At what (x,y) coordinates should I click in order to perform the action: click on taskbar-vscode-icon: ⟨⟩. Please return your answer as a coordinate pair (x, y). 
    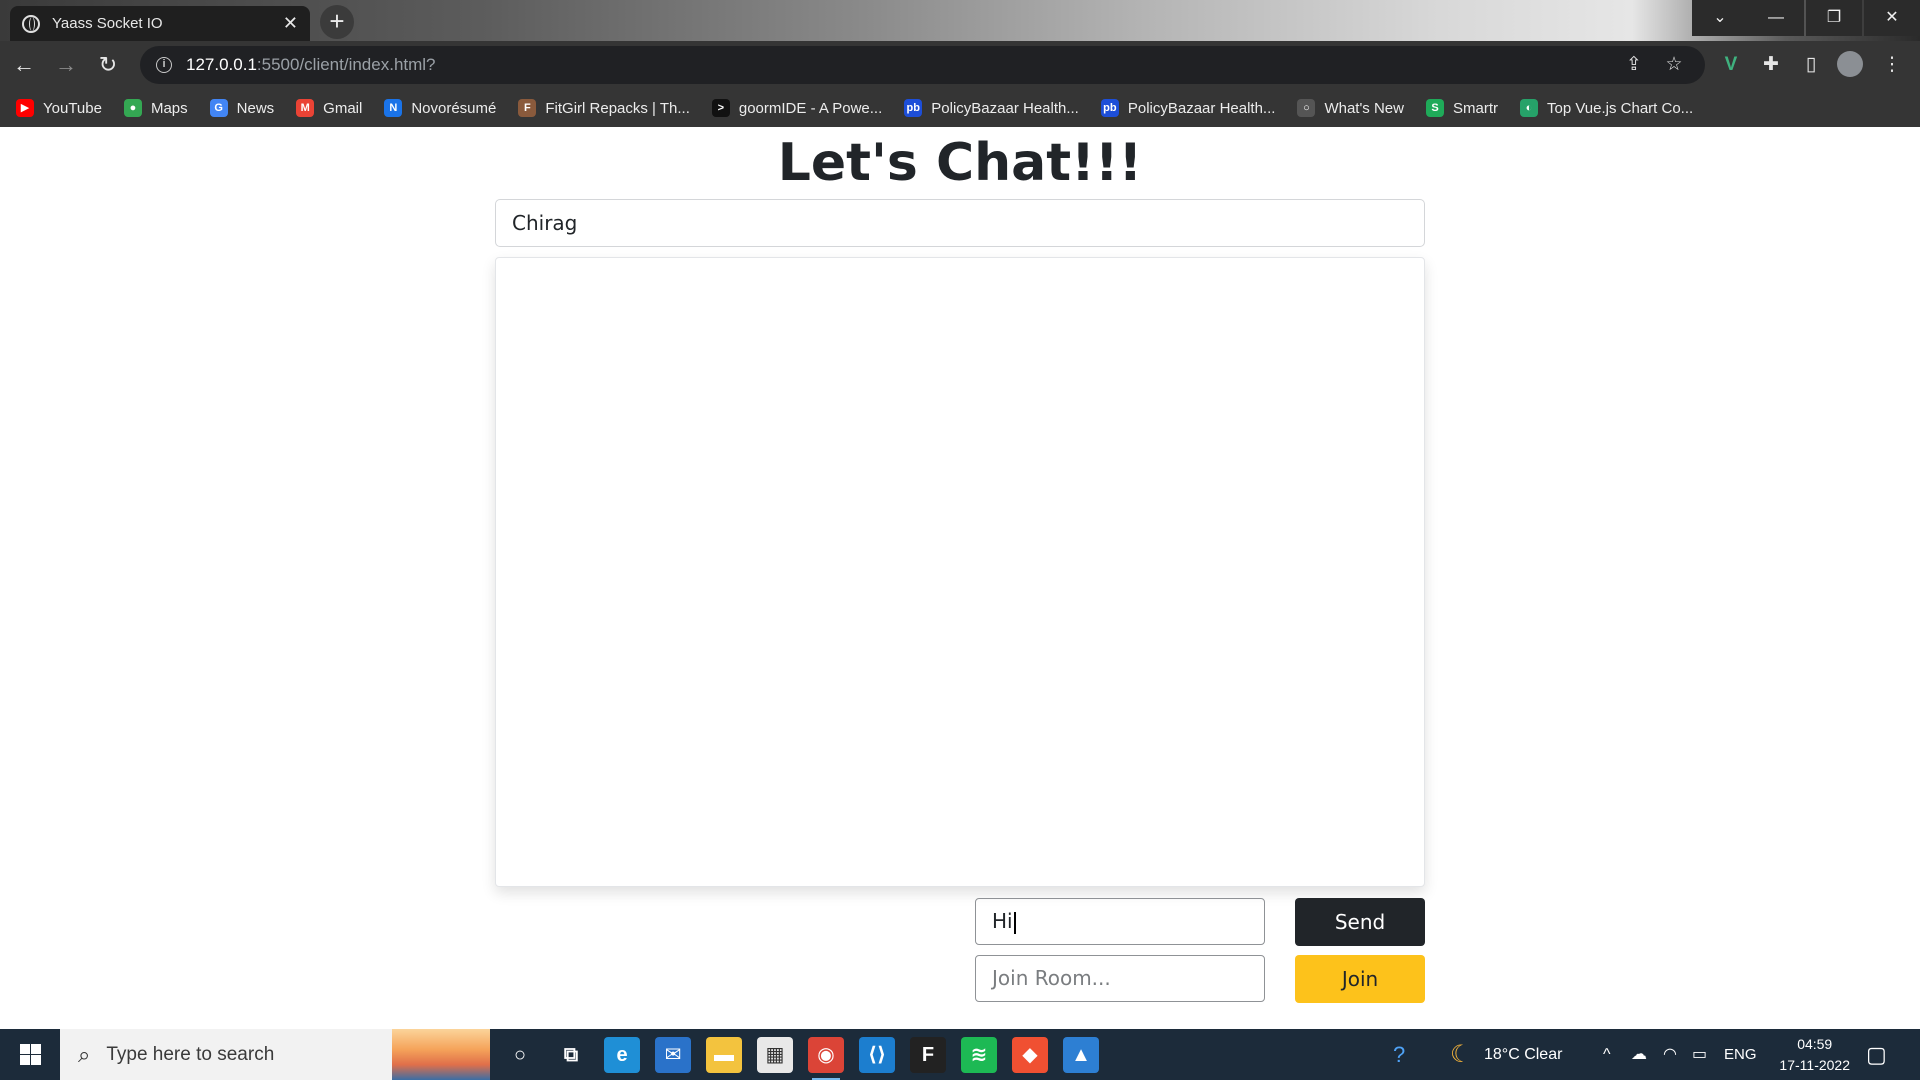
    Looking at the image, I should click on (877, 1055).